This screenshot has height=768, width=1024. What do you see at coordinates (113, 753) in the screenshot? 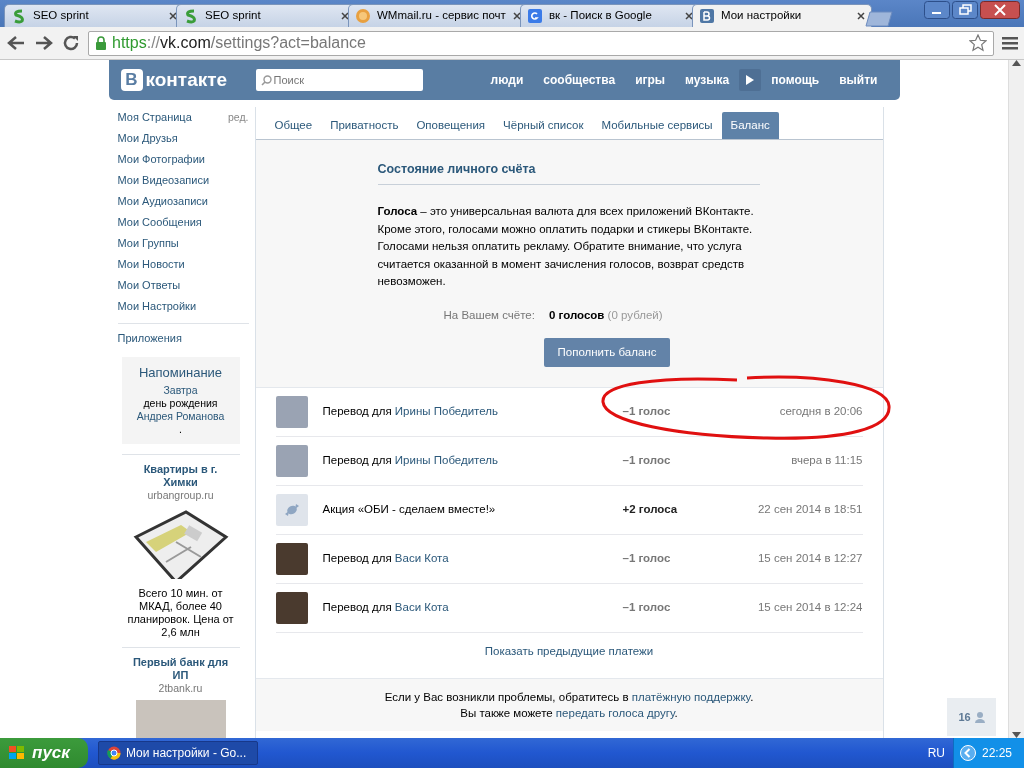
I see `browser-icon` at bounding box center [113, 753].